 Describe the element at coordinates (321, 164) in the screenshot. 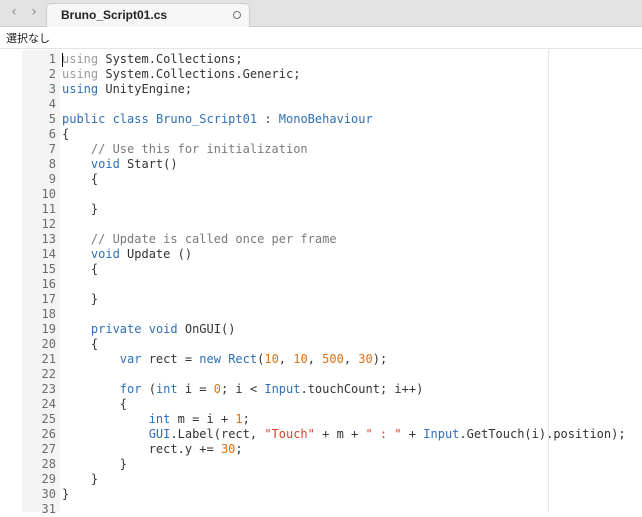

I see `code-line: 8 void Start()` at that location.